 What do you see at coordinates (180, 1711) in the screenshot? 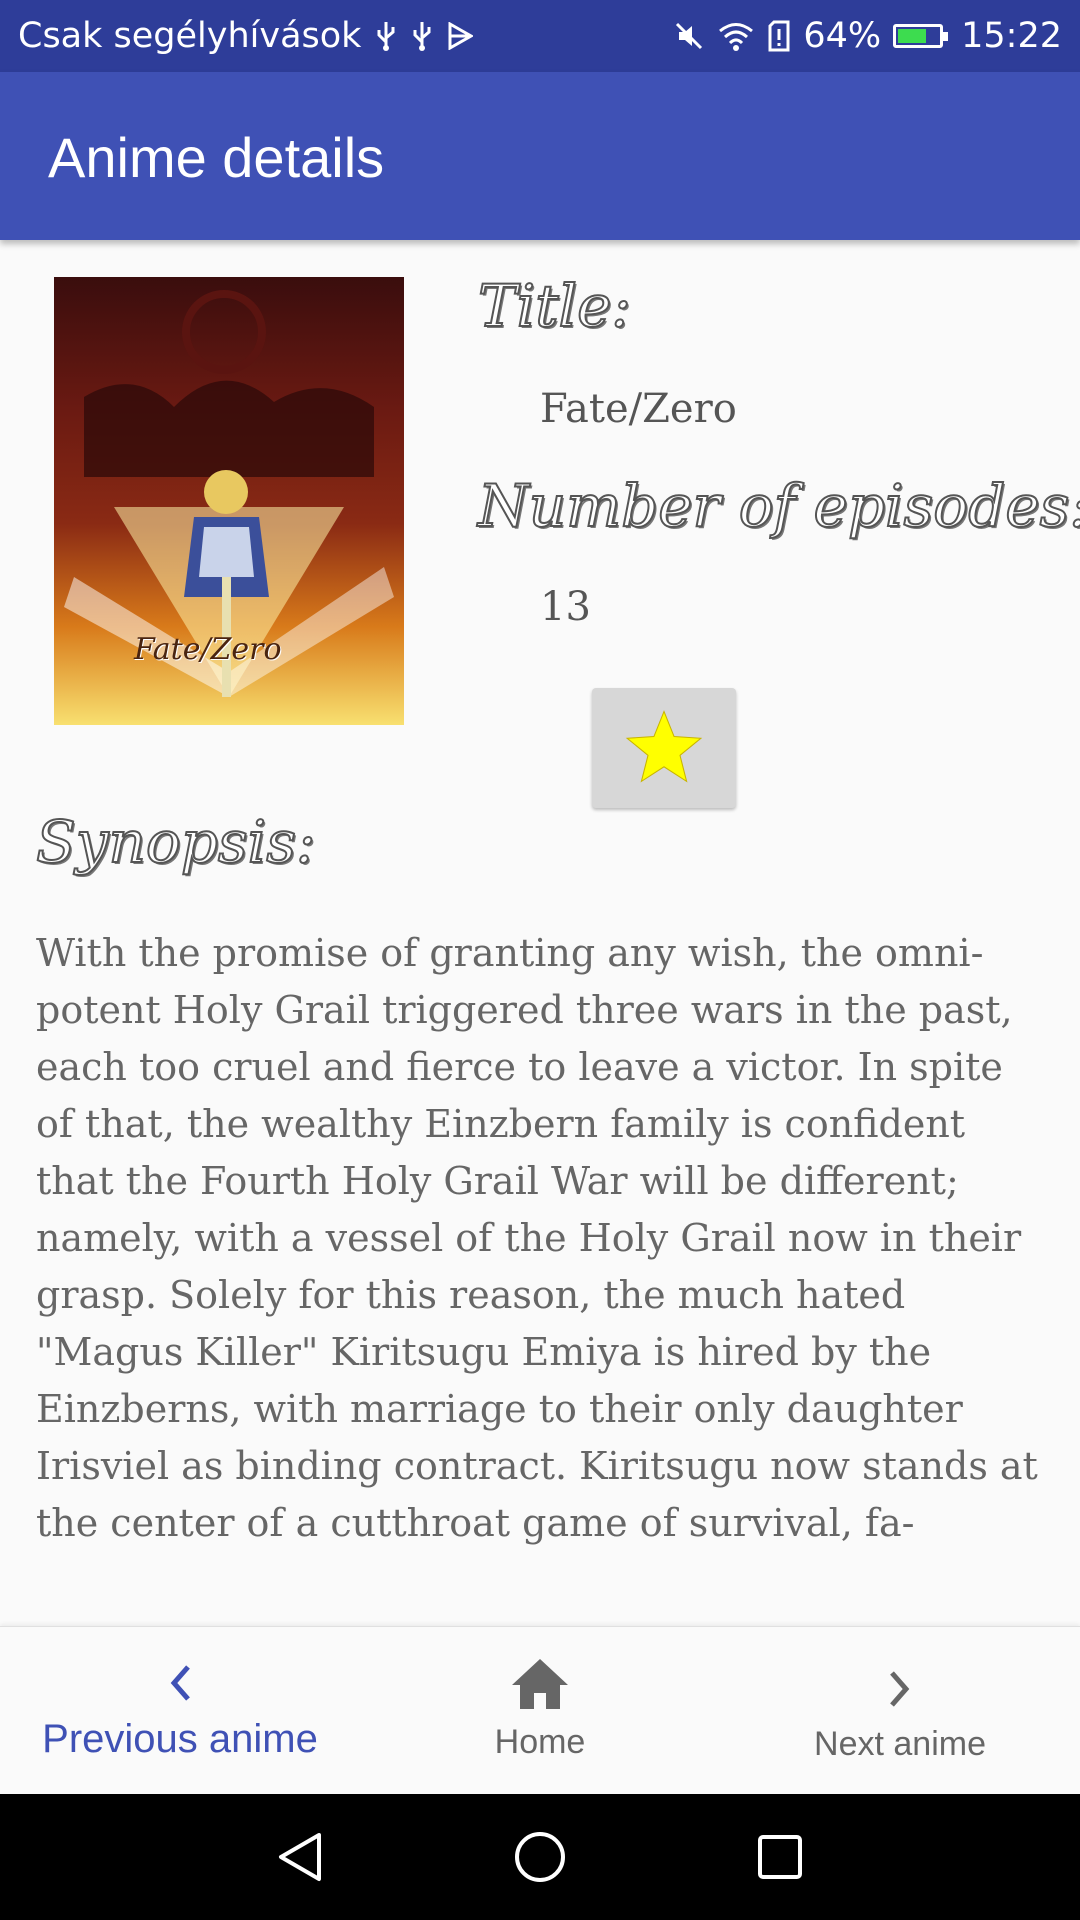
I see `nav-previous-anime: Previous anime` at bounding box center [180, 1711].